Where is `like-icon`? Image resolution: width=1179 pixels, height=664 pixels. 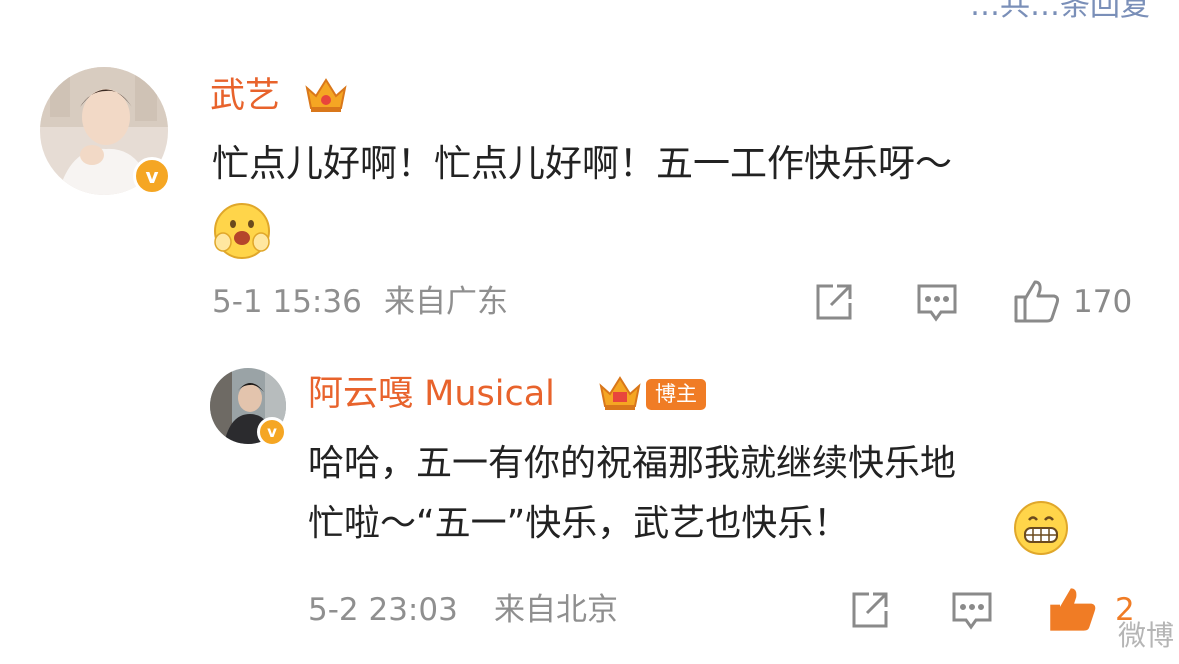 like-icon is located at coordinates (1037, 303).